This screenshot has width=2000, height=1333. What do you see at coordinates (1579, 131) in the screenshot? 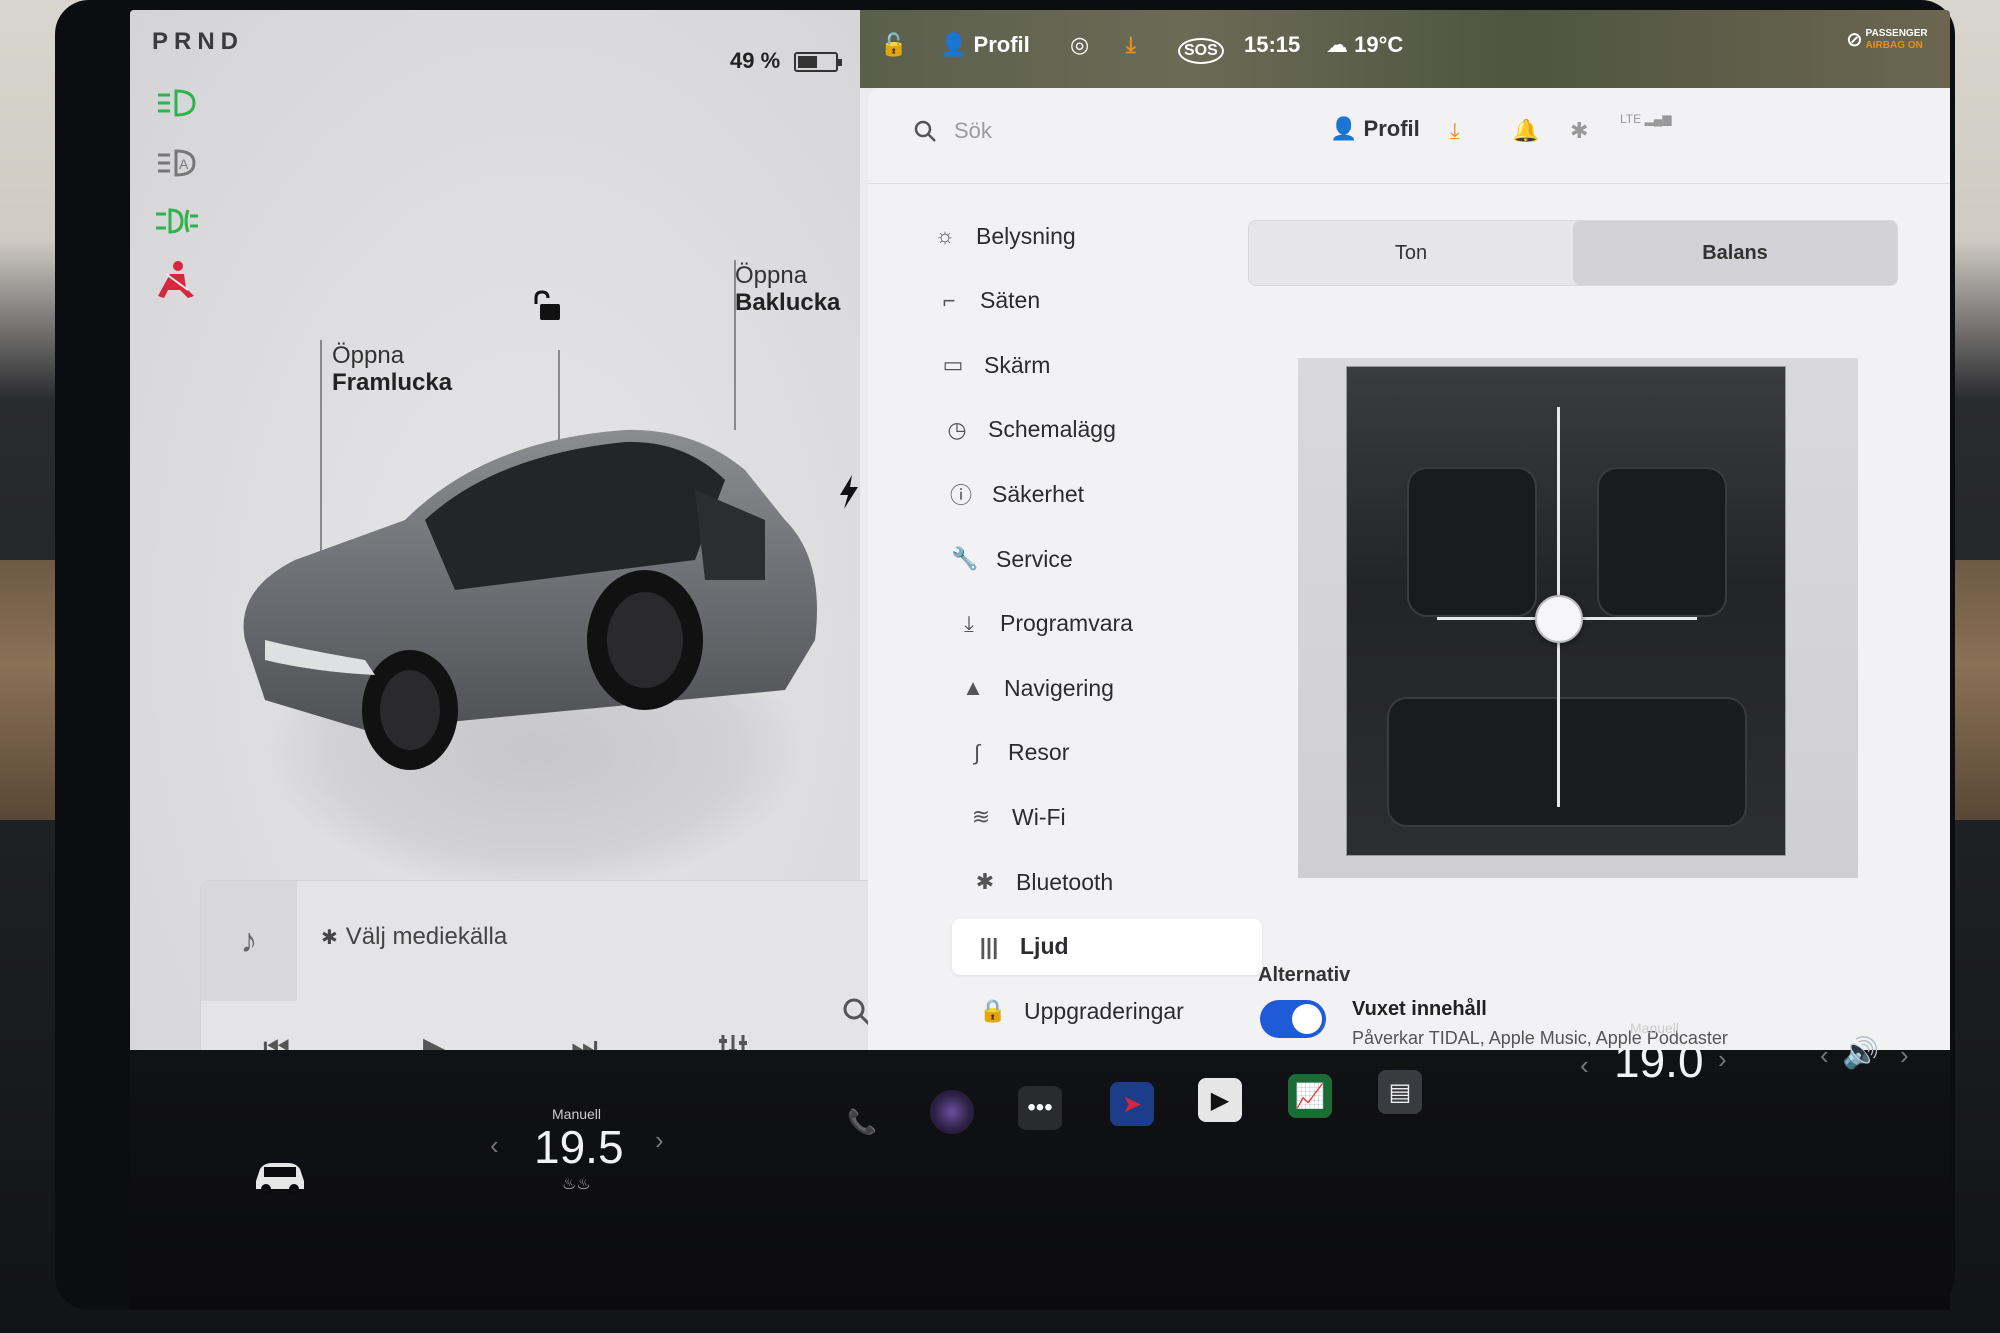
I see `bluetooth-status-icon: ✱` at bounding box center [1579, 131].